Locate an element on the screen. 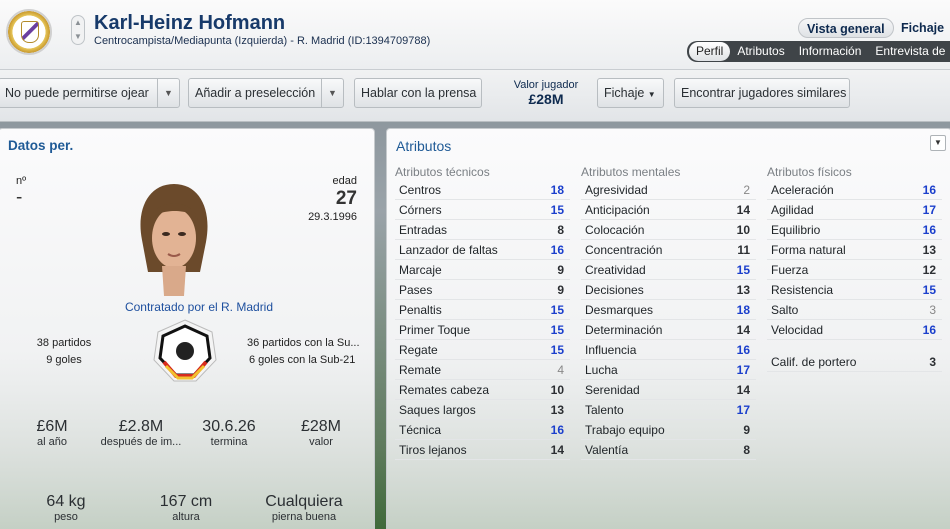  attribute-row: Entradas 8 is located at coordinates (482, 230).